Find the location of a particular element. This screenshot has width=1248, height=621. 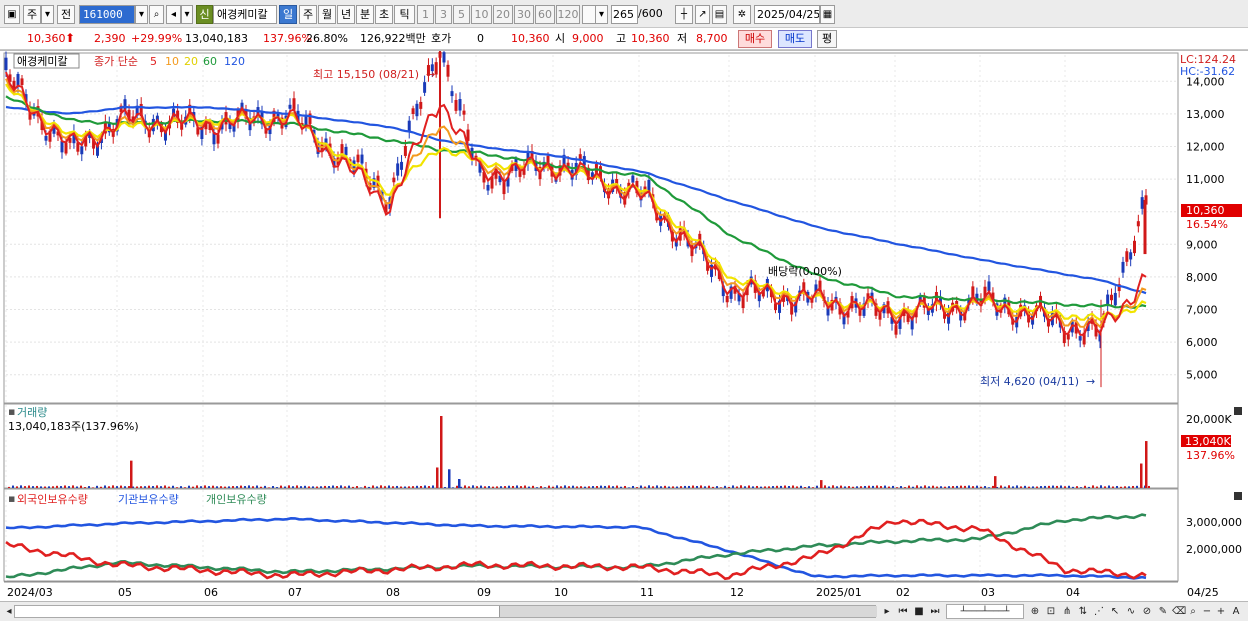

wave-icon: ∿ is located at coordinates (1131, 611).